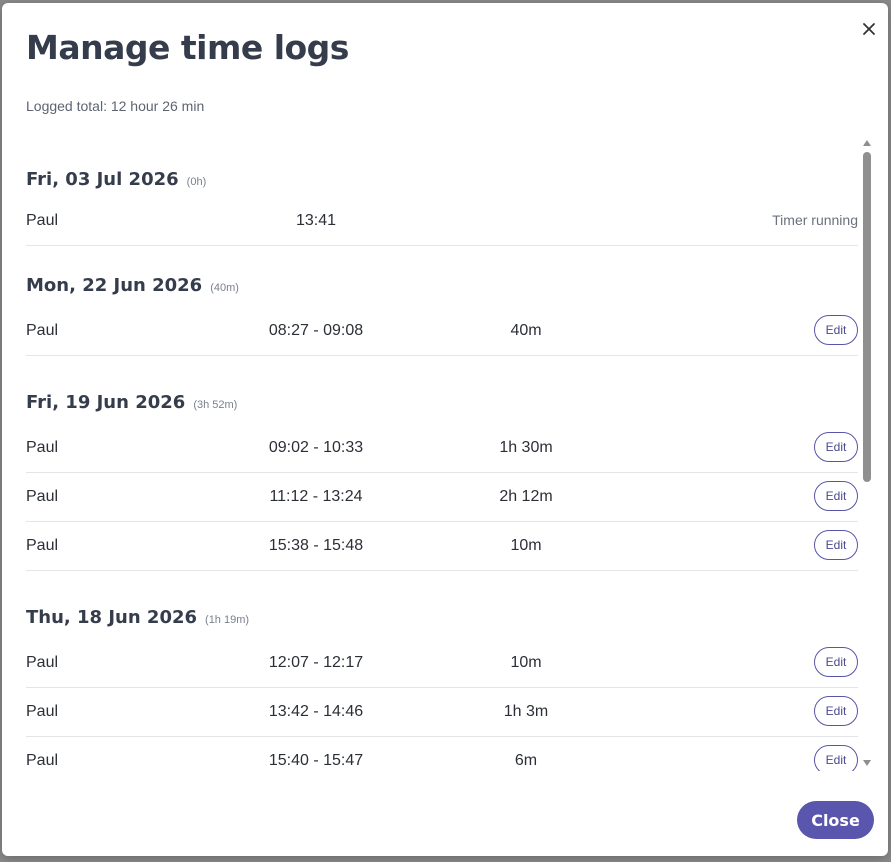 This screenshot has width=891, height=862. Describe the element at coordinates (442, 712) in the screenshot. I see `time-log-row: Paul 13:42 - 14:46 1h 3m Edit` at that location.